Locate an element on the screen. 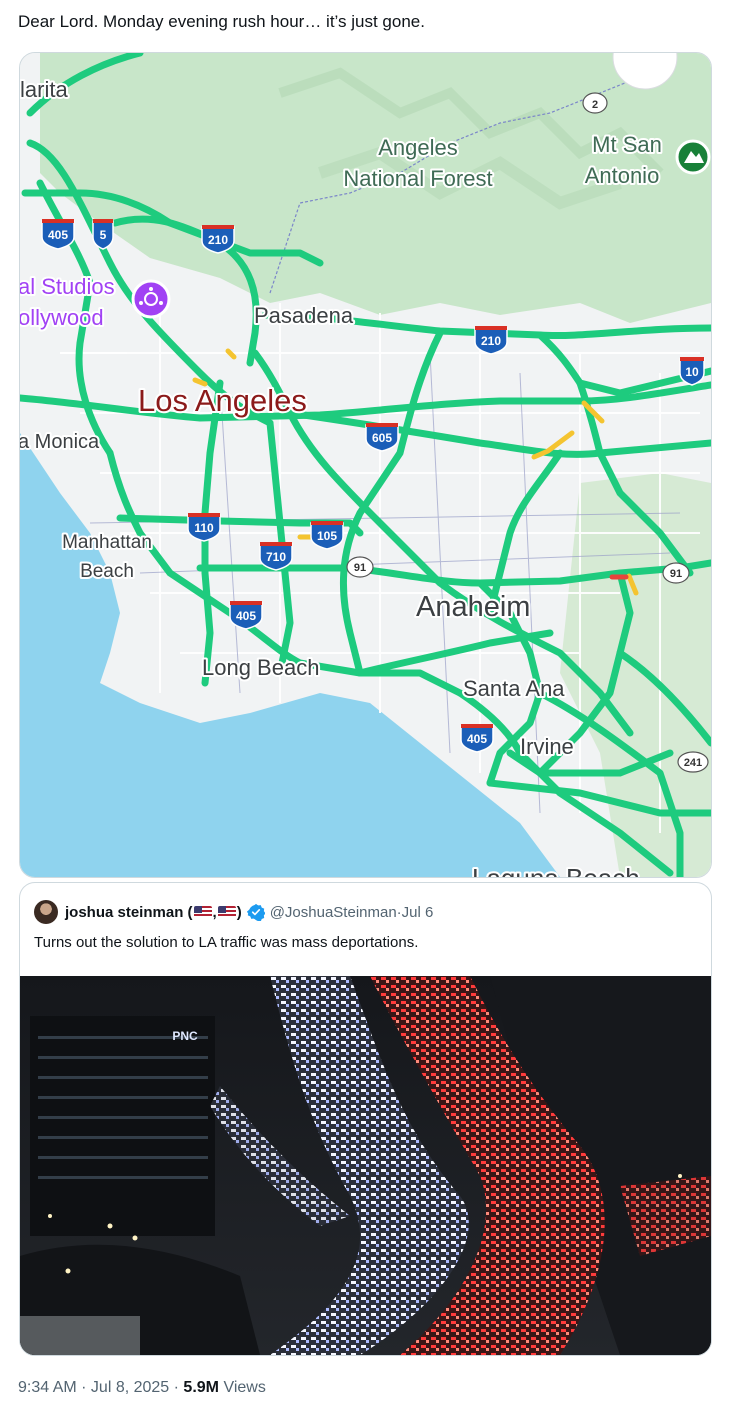 This screenshot has height=1415, width=730. label-santa-ana: Santa Ana is located at coordinates (514, 688).